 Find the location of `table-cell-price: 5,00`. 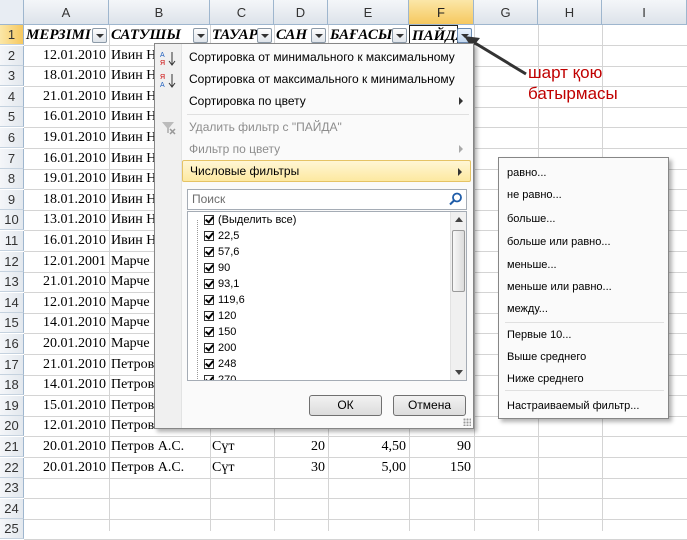

table-cell-price: 5,00 is located at coordinates (368, 468).